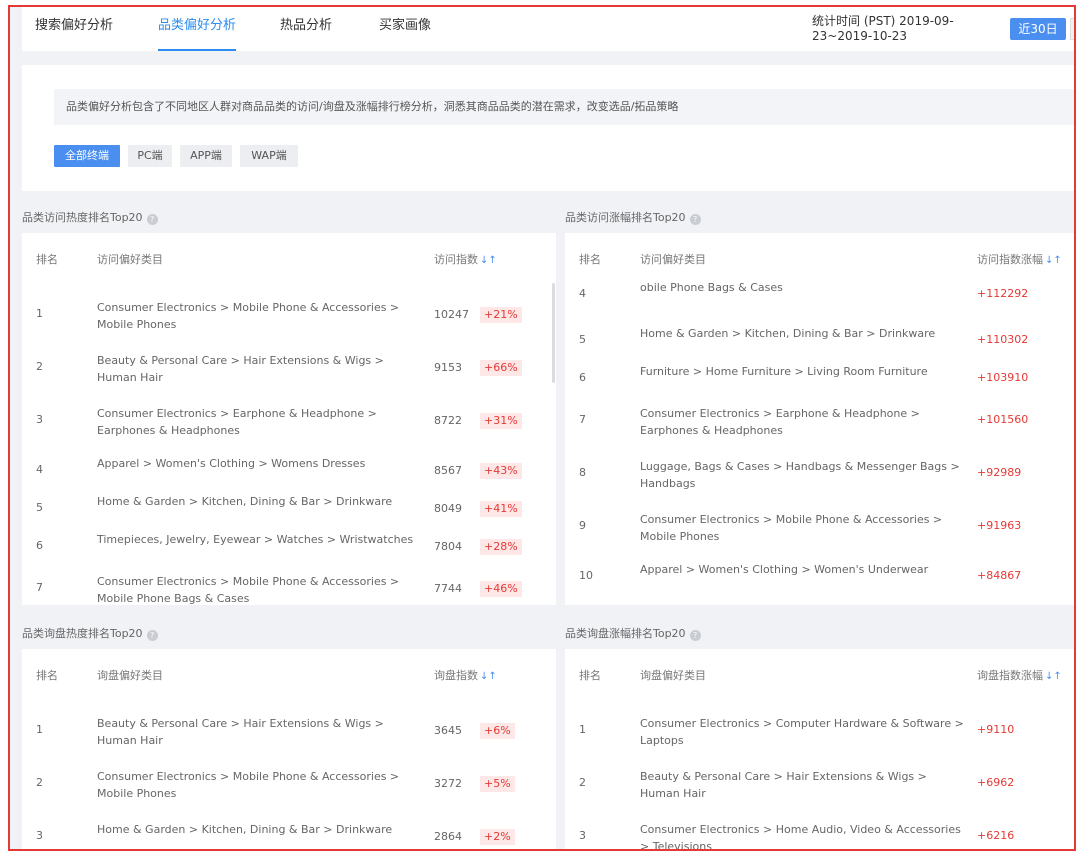 Image resolution: width=1080 pixels, height=854 pixels. I want to click on row-rank: 3, so click(39, 835).